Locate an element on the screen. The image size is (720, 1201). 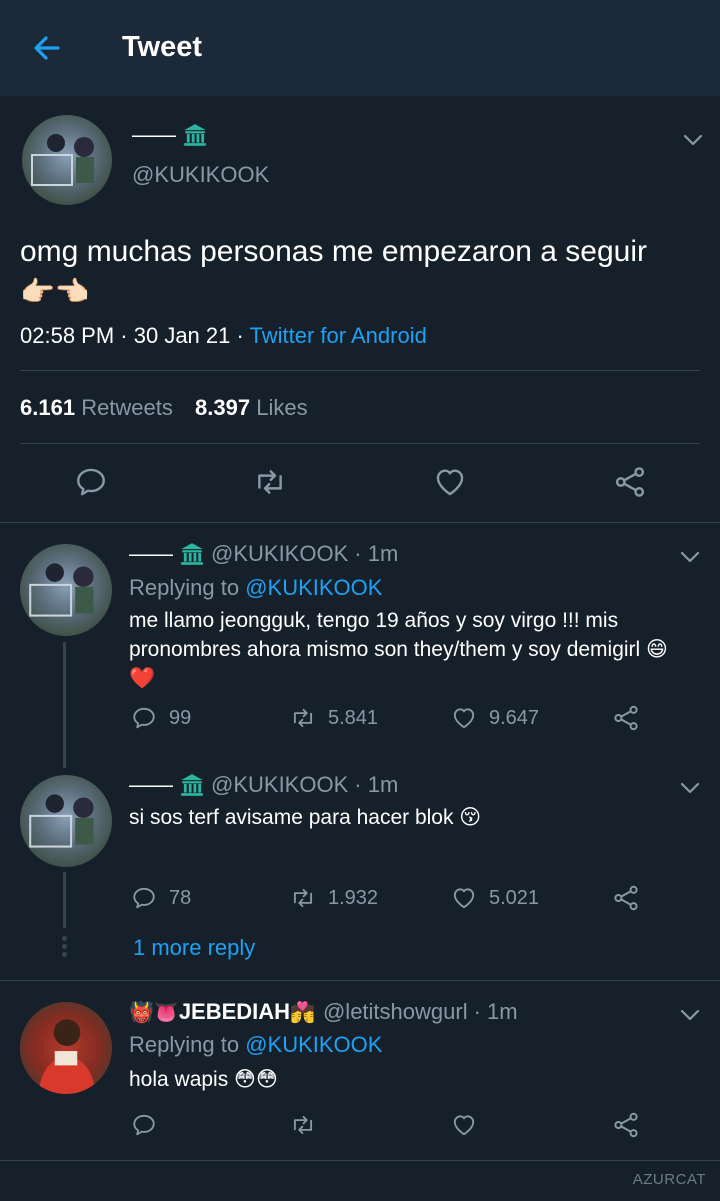
reply-text: si sos terf avisame para hacer blok 😚 is located at coordinates (305, 817).